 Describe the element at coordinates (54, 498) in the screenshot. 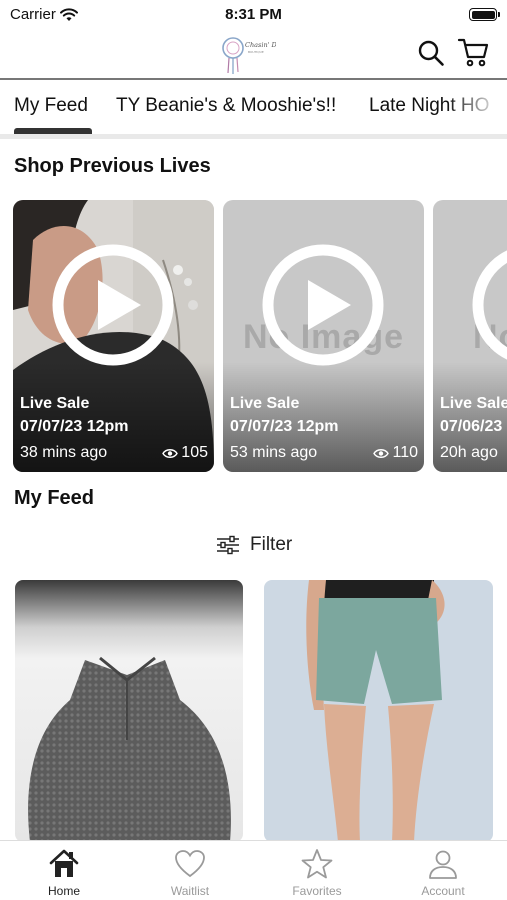

I see `section-title-my-feed: My Feed` at that location.